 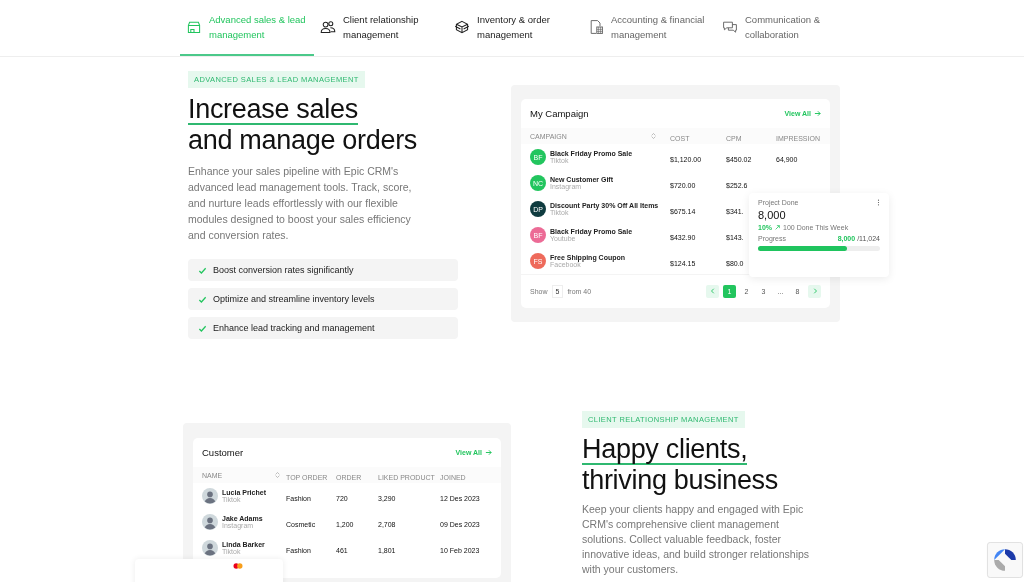 I want to click on chat-icon, so click(x=730, y=27).